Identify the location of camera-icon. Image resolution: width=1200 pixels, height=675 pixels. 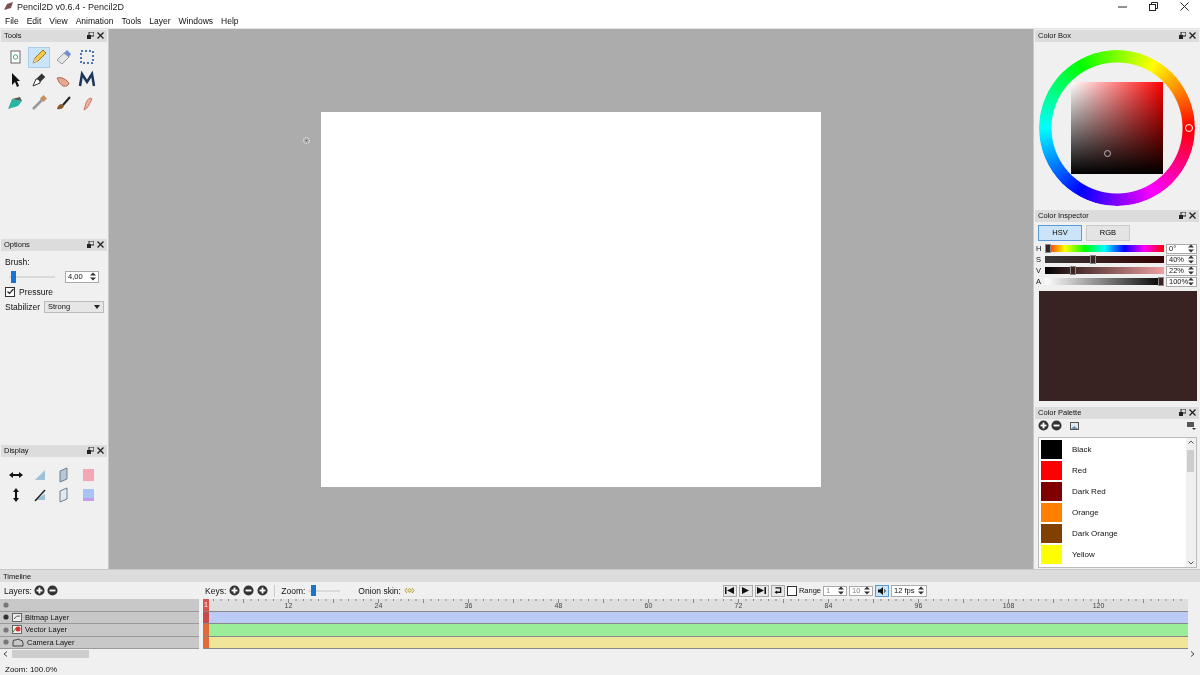
(18, 642).